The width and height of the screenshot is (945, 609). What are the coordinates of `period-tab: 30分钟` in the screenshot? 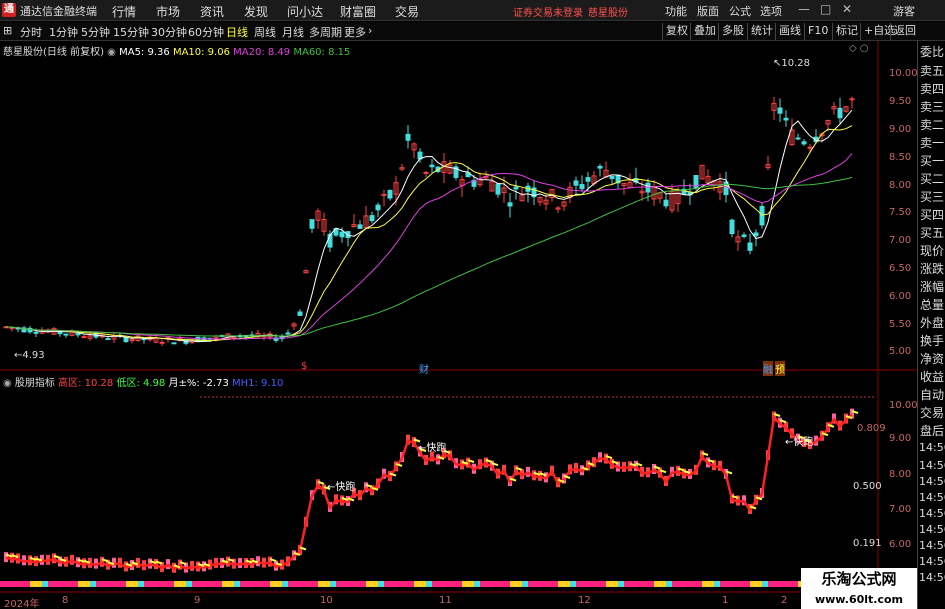 It's located at (169, 32).